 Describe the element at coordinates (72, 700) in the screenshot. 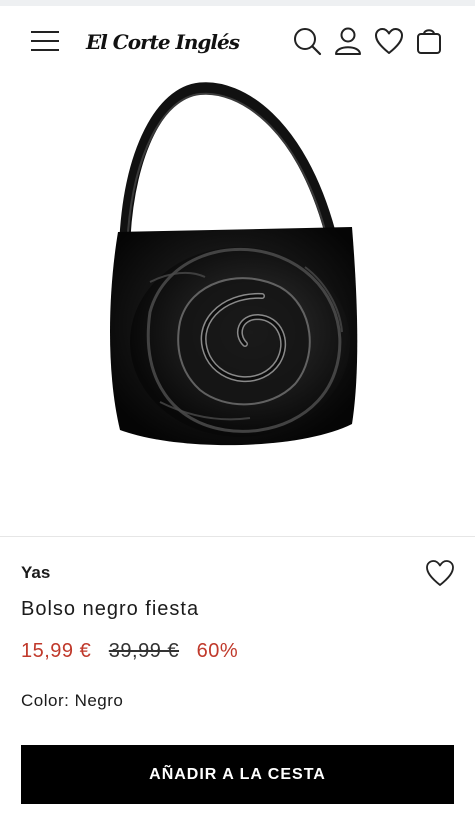

I see `color-label: Color: Negro` at that location.